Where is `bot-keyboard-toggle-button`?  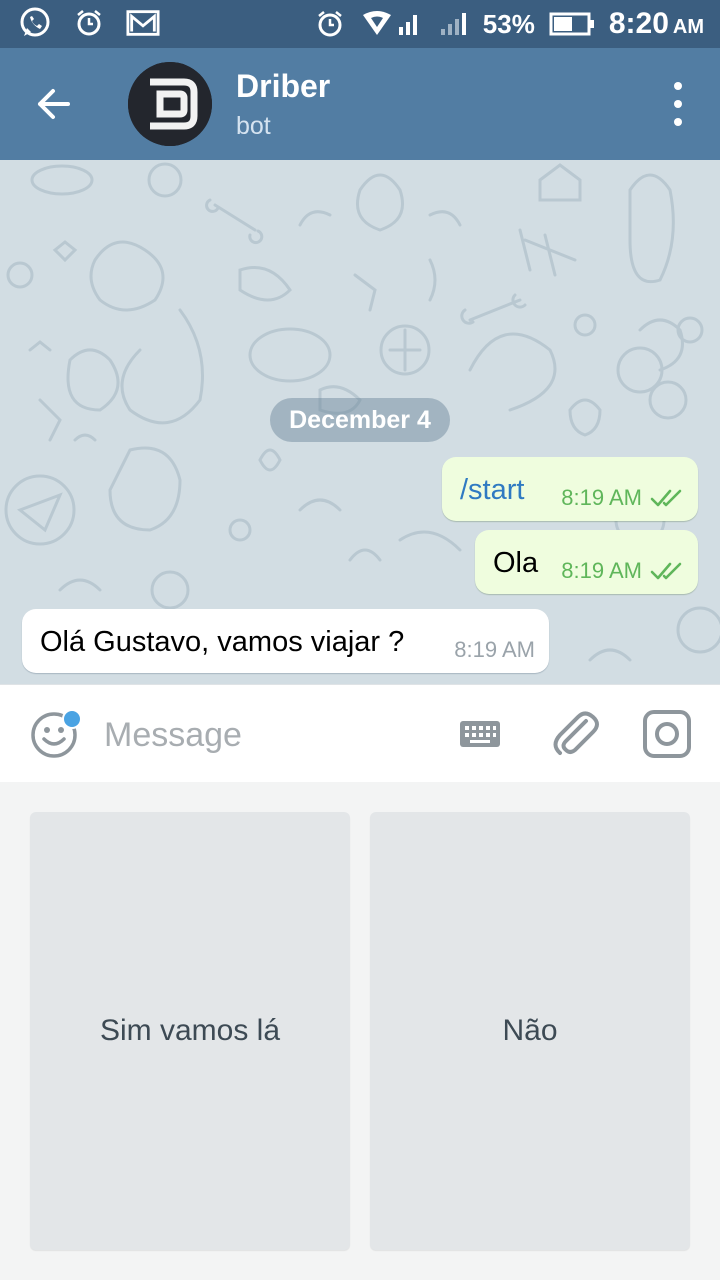 bot-keyboard-toggle-button is located at coordinates (480, 734).